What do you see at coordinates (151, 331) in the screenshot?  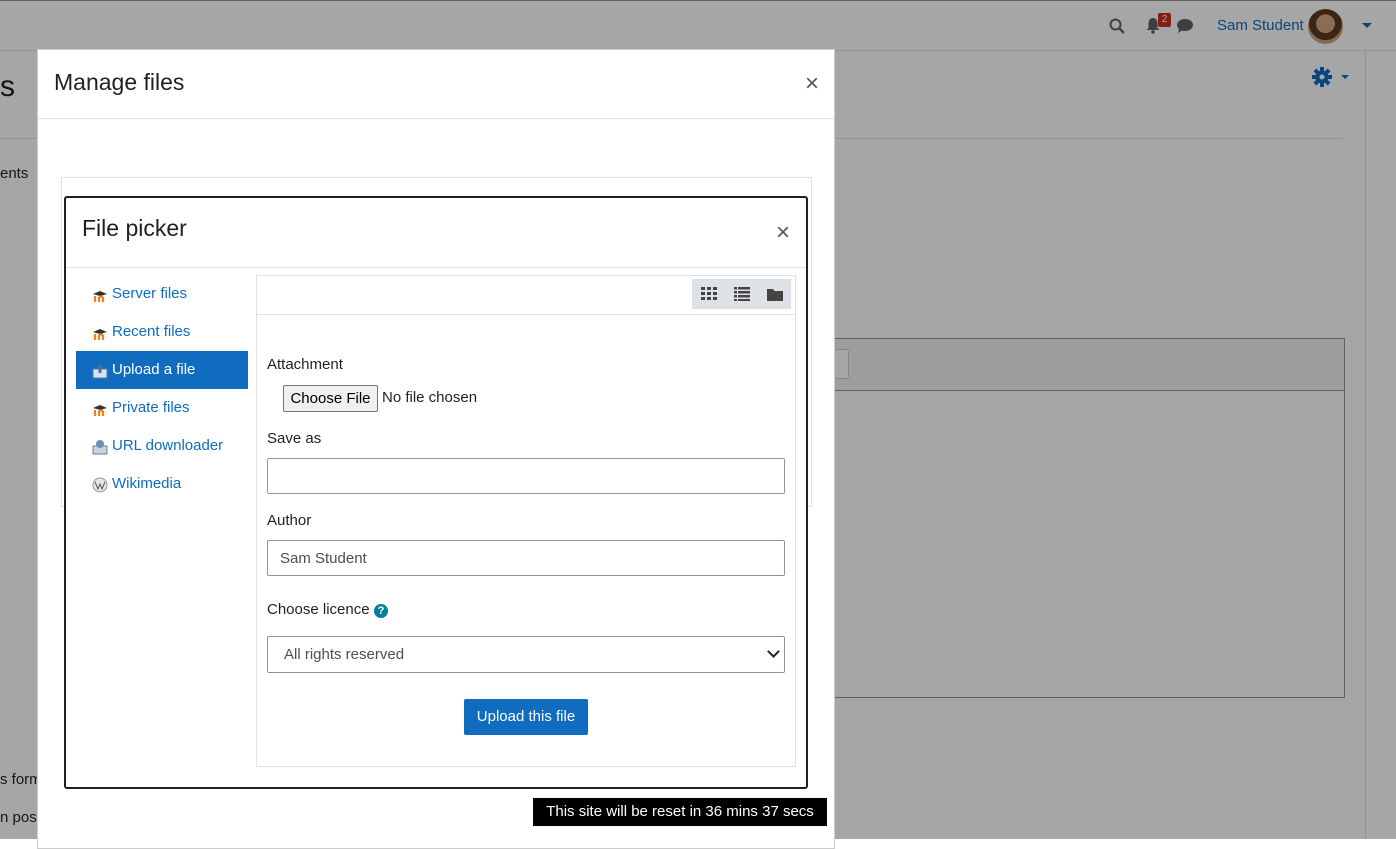 I see `repo-label: Recent files` at bounding box center [151, 331].